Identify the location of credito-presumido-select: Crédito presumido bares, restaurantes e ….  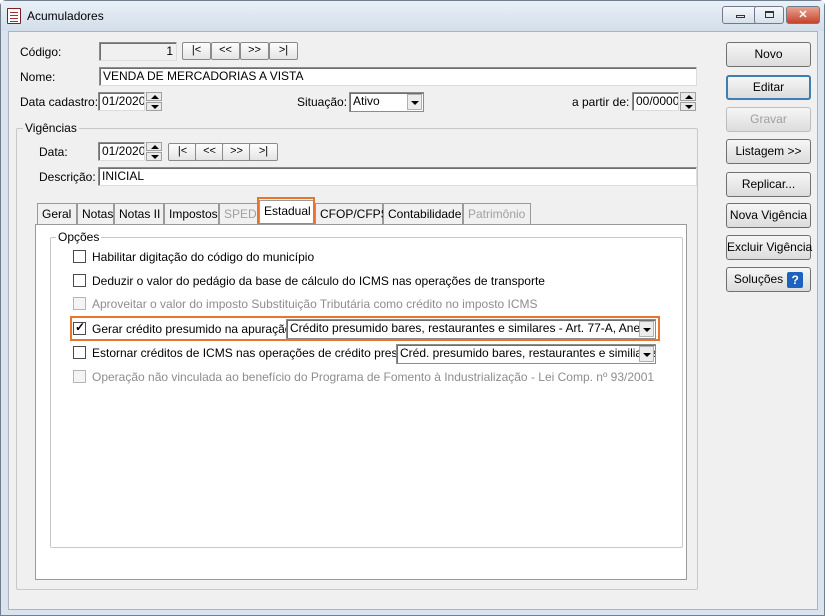
(471, 329).